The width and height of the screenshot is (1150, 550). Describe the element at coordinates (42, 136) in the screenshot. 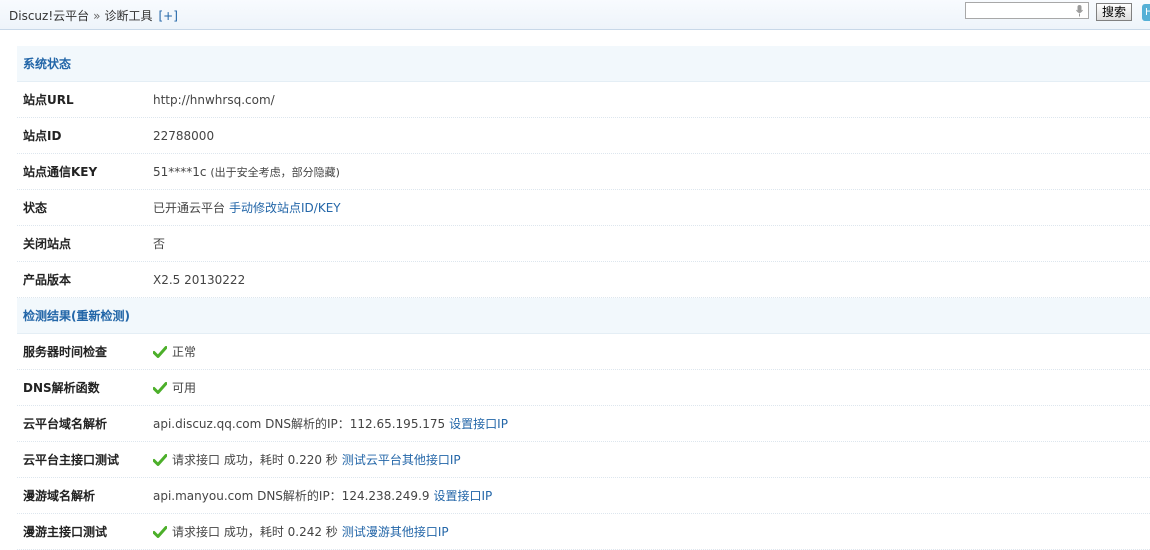

I see `row-label: 站点ID` at that location.